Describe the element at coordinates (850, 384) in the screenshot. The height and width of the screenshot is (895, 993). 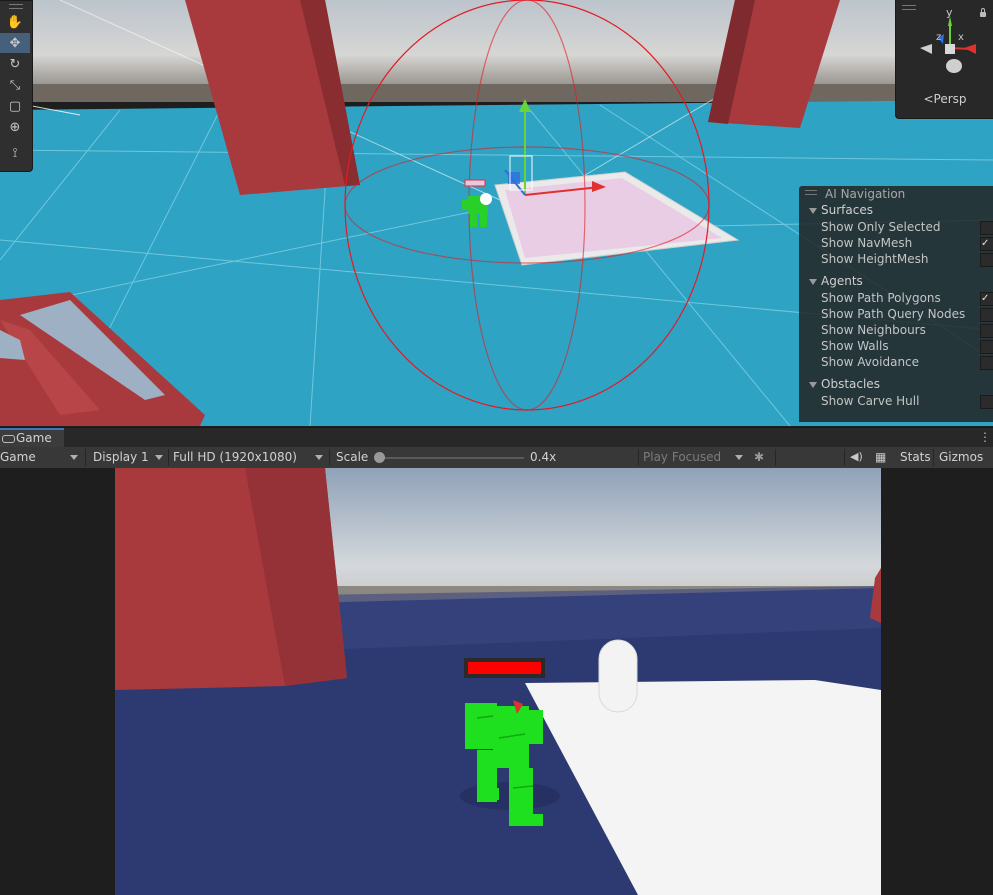
I see `section-obstacles-label: Obstacles` at that location.